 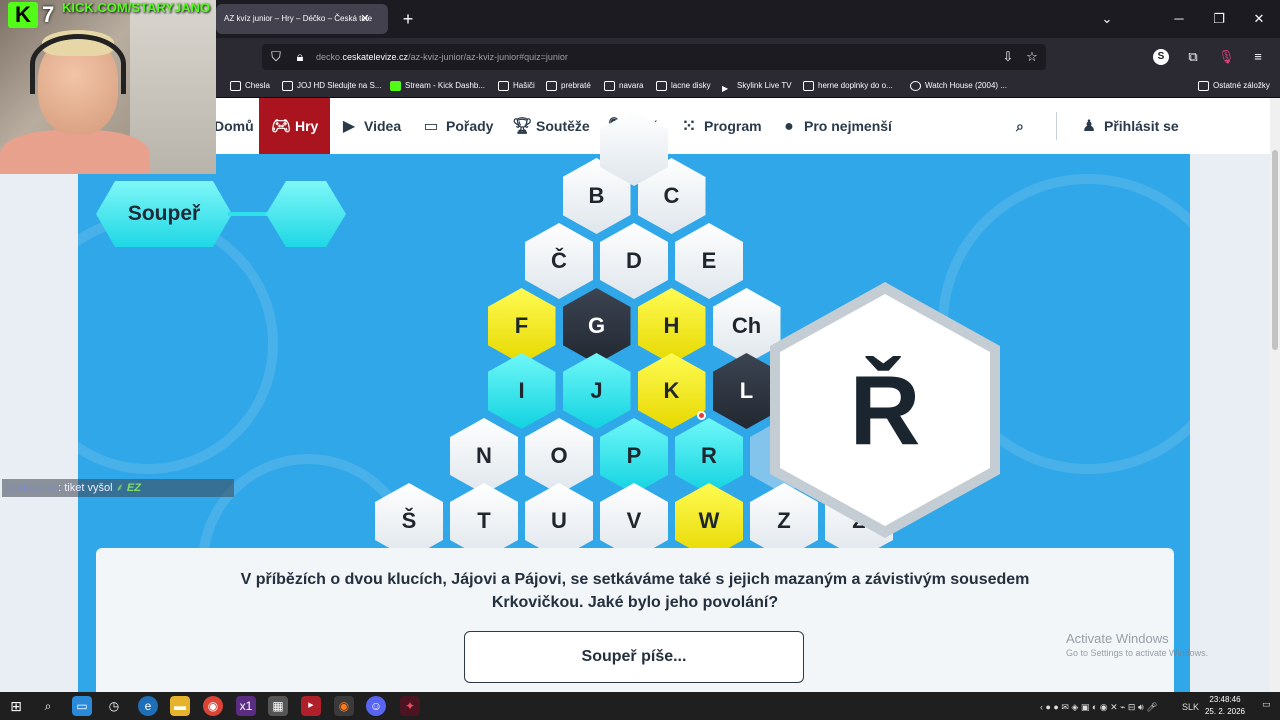 What do you see at coordinates (32, 488) in the screenshot?
I see `chat-user: @nkoshka` at bounding box center [32, 488].